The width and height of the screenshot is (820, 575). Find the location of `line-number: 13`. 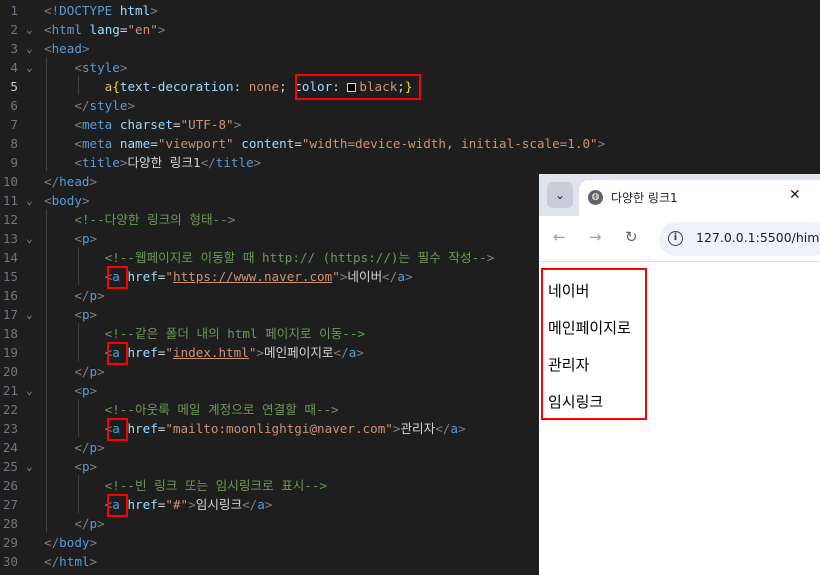

line-number: 13 is located at coordinates (10, 238).